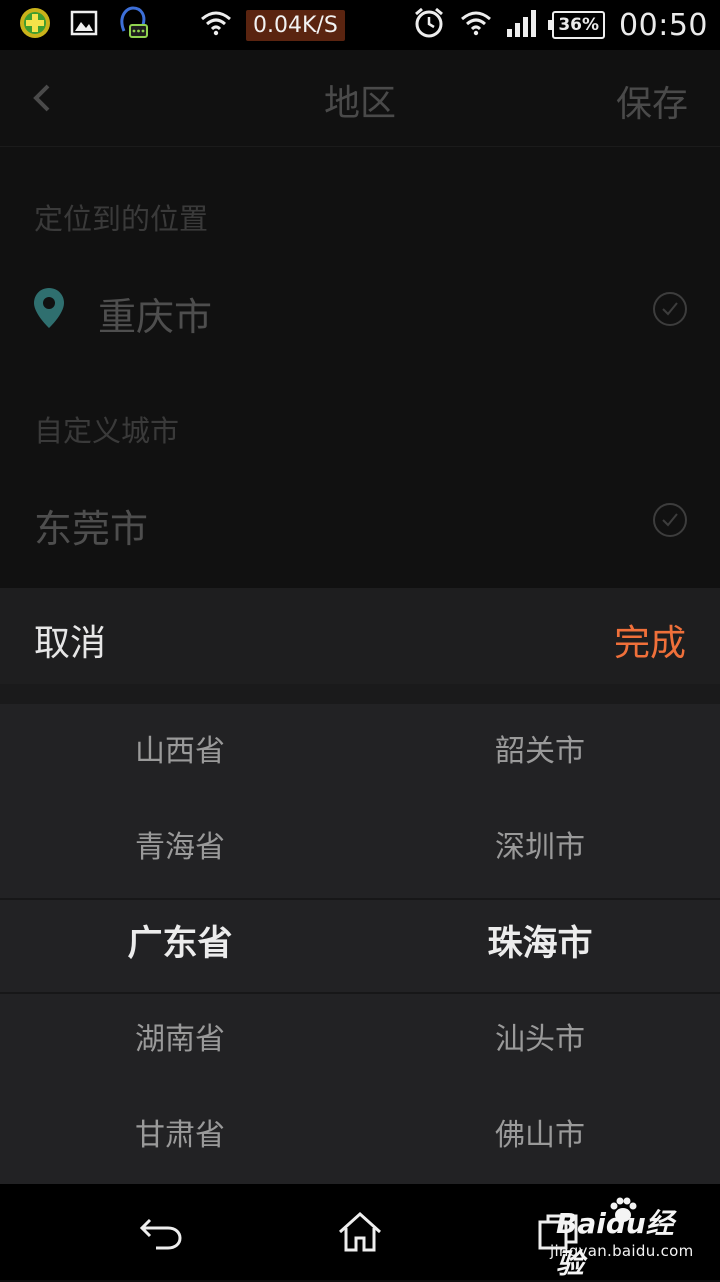 The height and width of the screenshot is (1282, 720). What do you see at coordinates (360, 694) in the screenshot?
I see `picker-divider` at bounding box center [360, 694].